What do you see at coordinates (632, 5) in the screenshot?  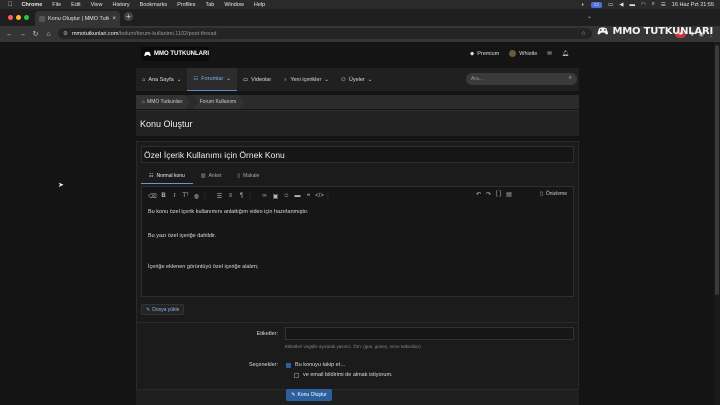 I see `battery-icon: ▬` at bounding box center [632, 5].